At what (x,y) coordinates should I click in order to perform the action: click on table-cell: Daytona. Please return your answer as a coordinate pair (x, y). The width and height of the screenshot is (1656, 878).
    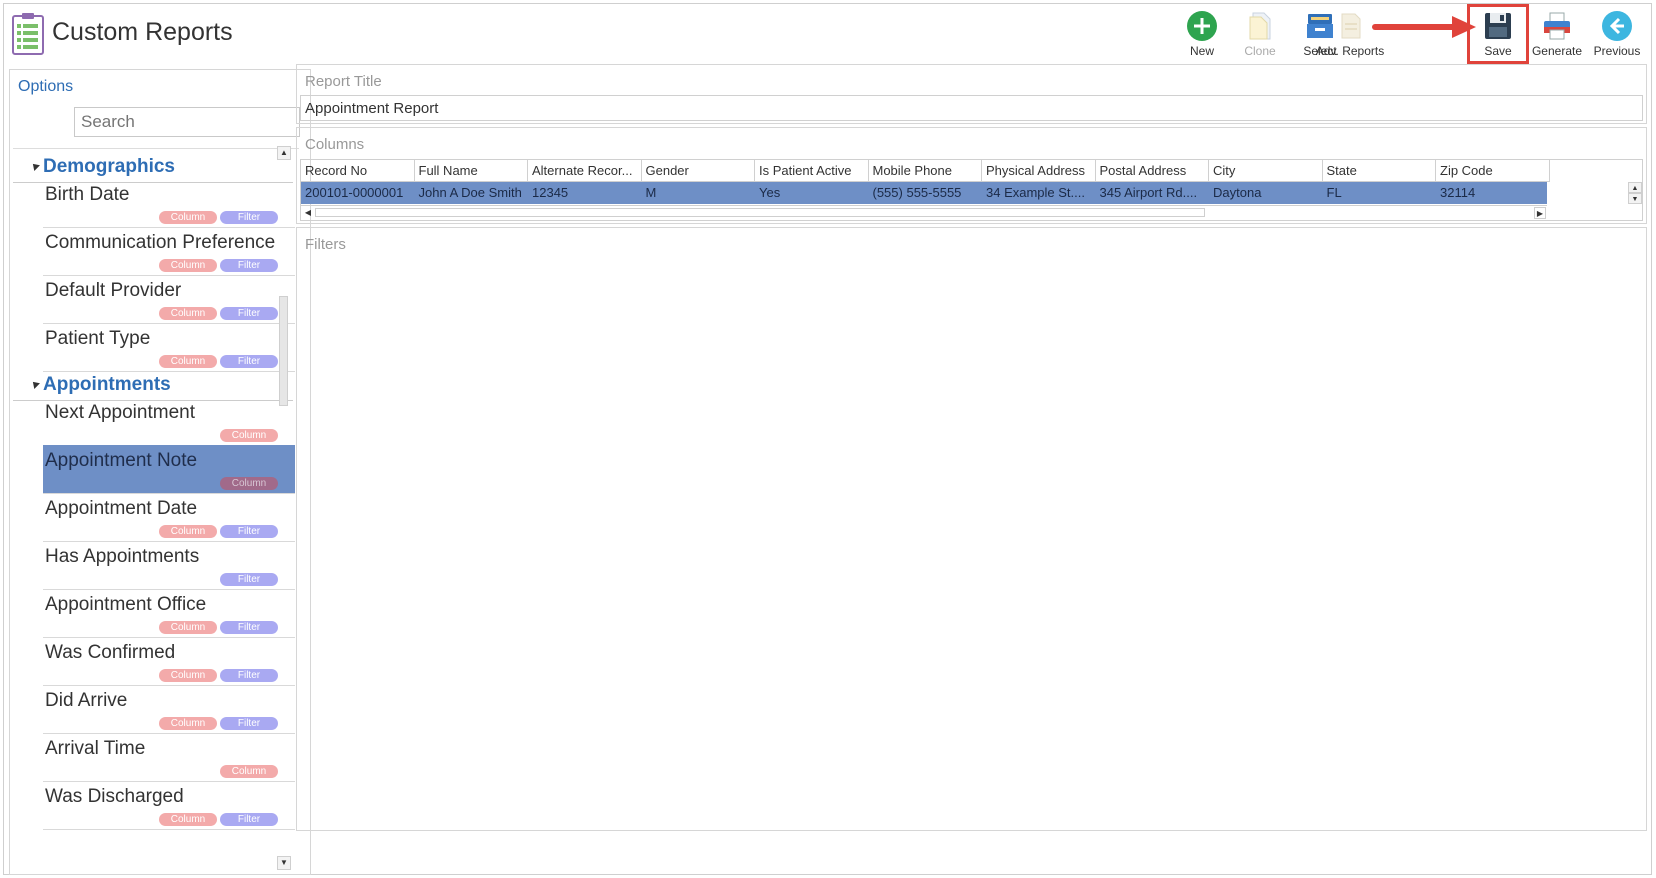
    Looking at the image, I should click on (1266, 193).